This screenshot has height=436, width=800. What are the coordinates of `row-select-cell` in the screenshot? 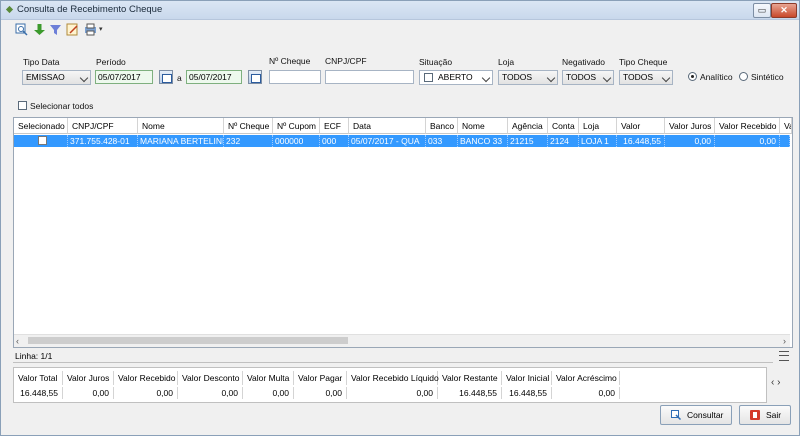 It's located at (41, 141).